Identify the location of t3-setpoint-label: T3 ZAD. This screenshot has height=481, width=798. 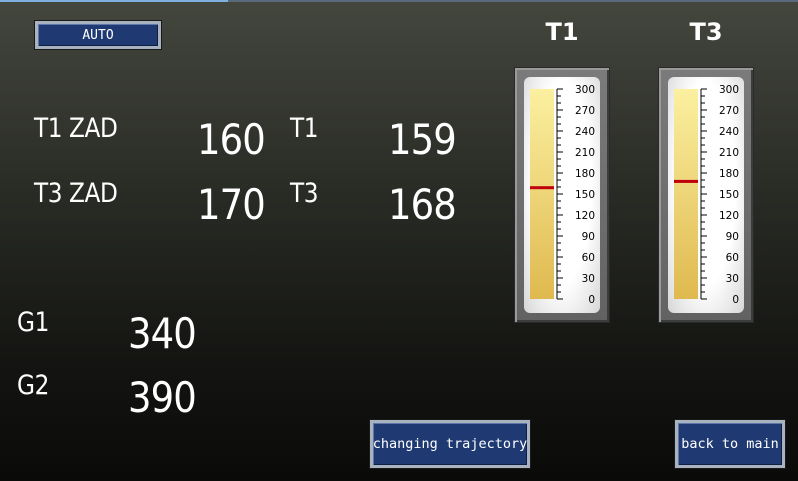
(76, 193).